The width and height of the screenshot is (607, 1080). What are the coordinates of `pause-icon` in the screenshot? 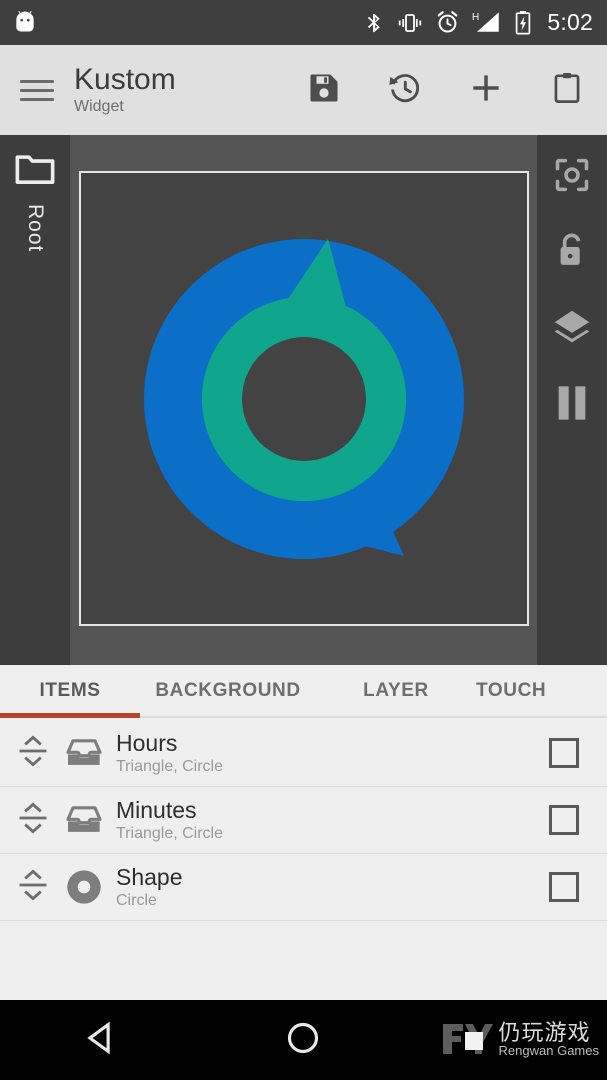 It's located at (572, 405).